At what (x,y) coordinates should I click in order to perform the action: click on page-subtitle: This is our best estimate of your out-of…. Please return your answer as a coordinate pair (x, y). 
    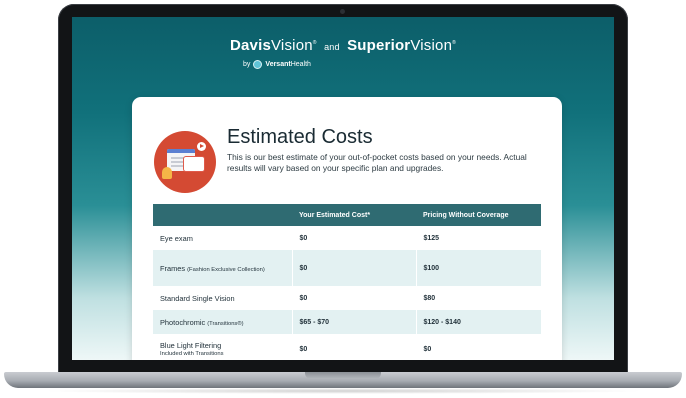
    Looking at the image, I should click on (377, 162).